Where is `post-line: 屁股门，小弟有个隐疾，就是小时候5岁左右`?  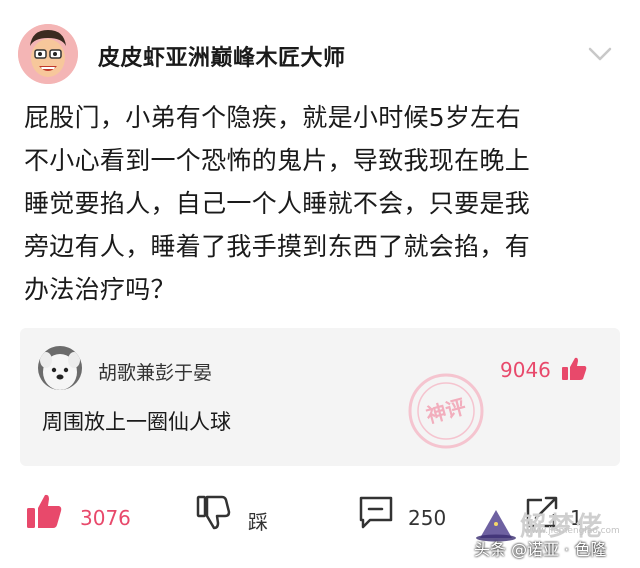 post-line: 屁股门，小弟有个隐疾，就是小时候5岁左右 is located at coordinates (272, 117).